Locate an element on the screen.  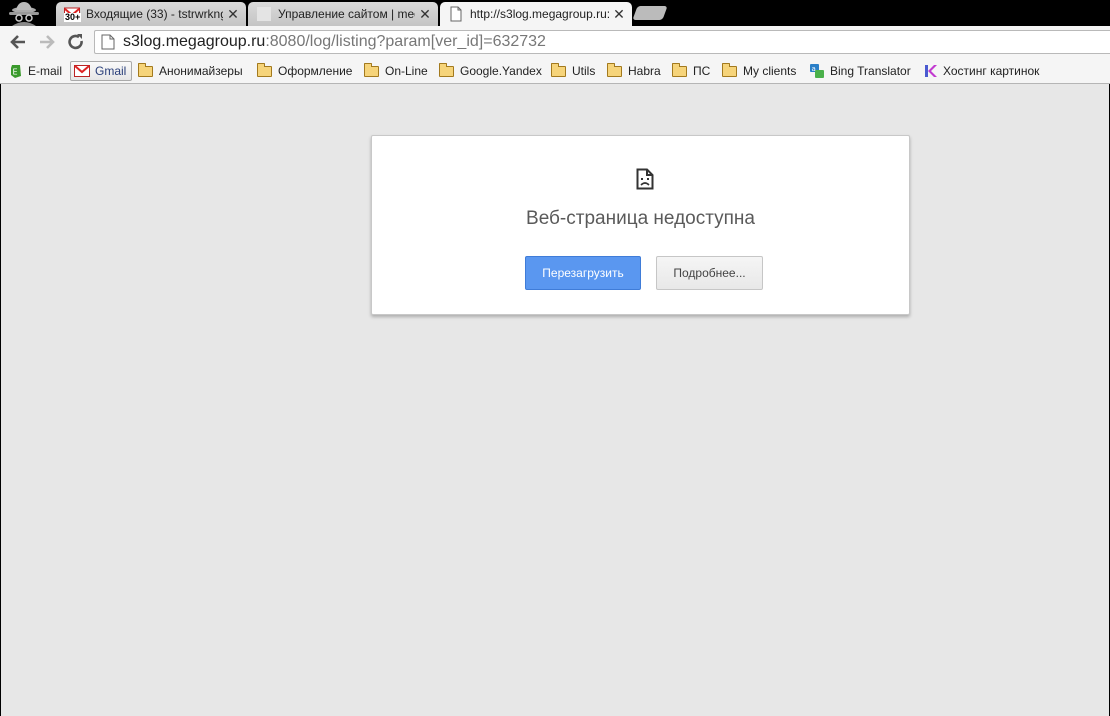
bookmark-label: Анонимайзеры is located at coordinates (201, 71).